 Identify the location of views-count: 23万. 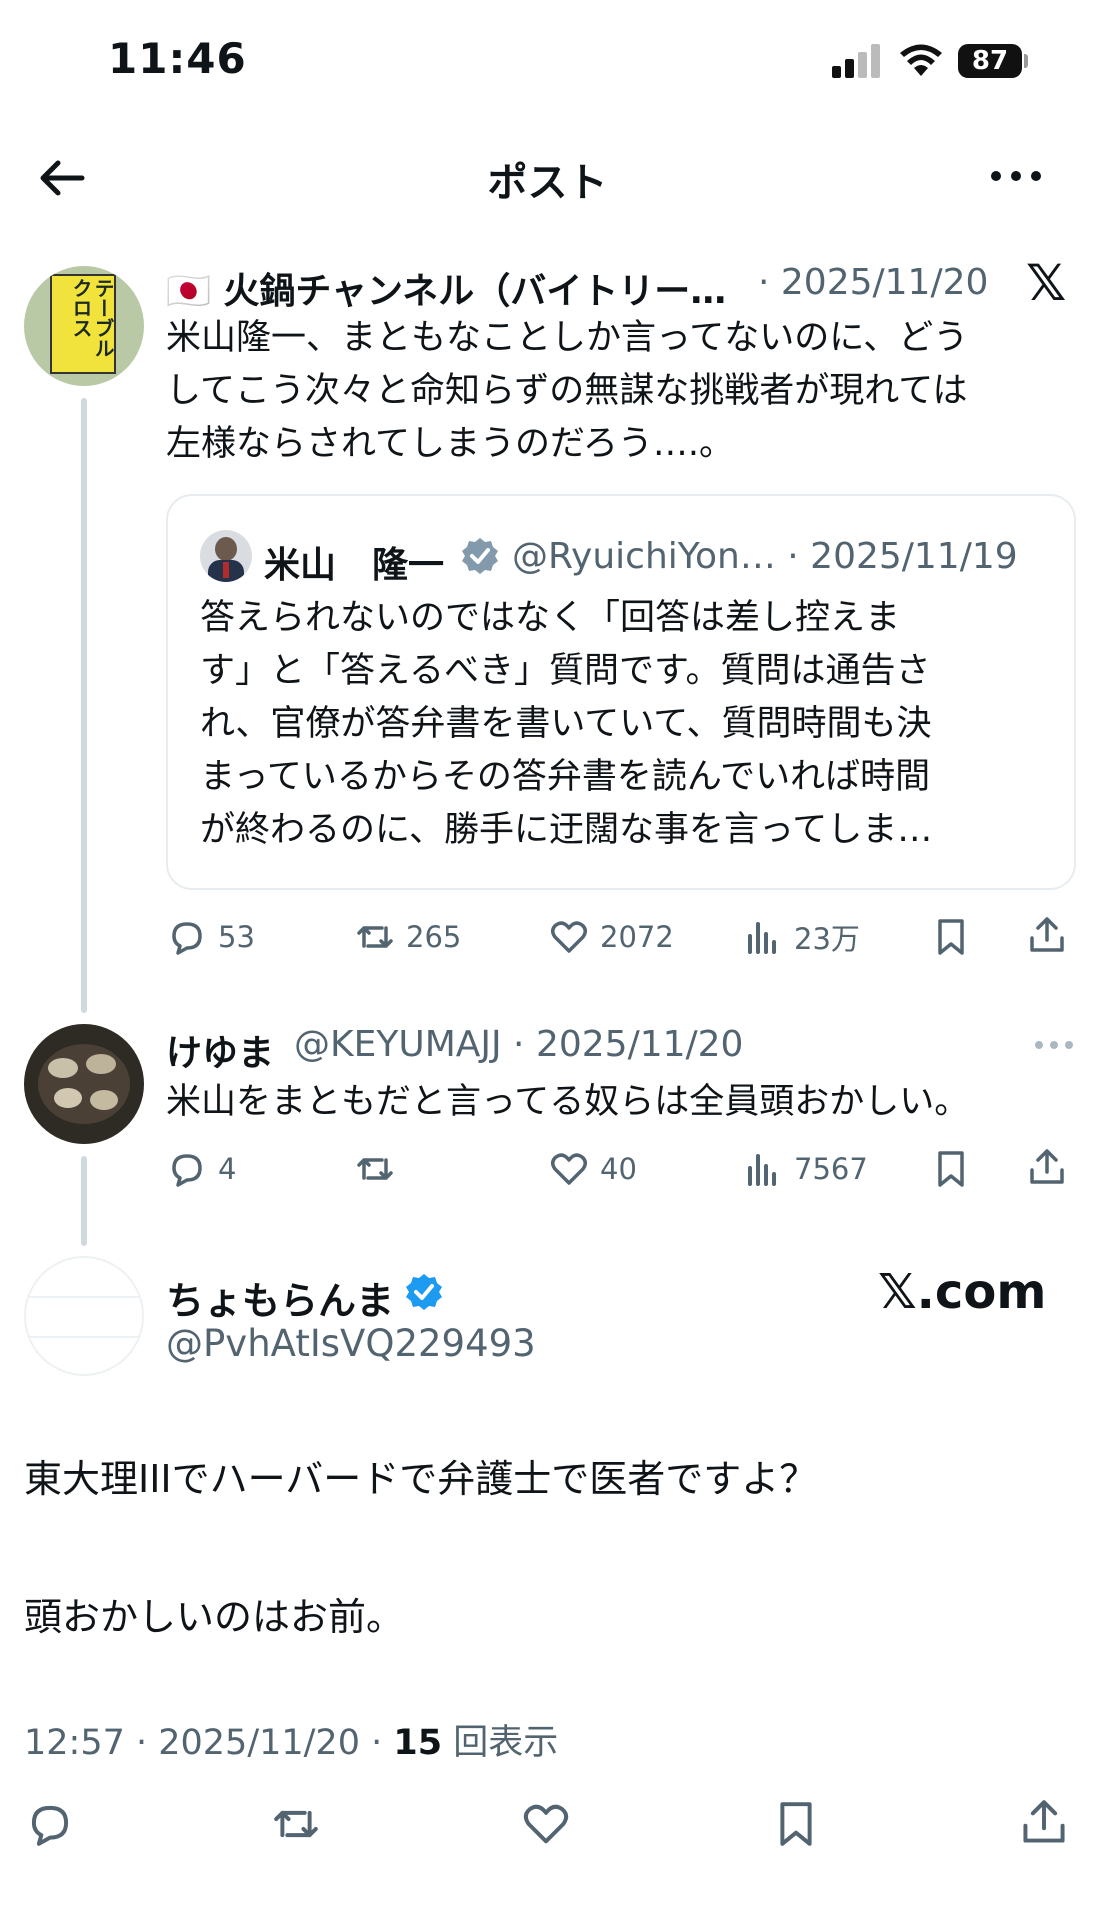
(827, 939).